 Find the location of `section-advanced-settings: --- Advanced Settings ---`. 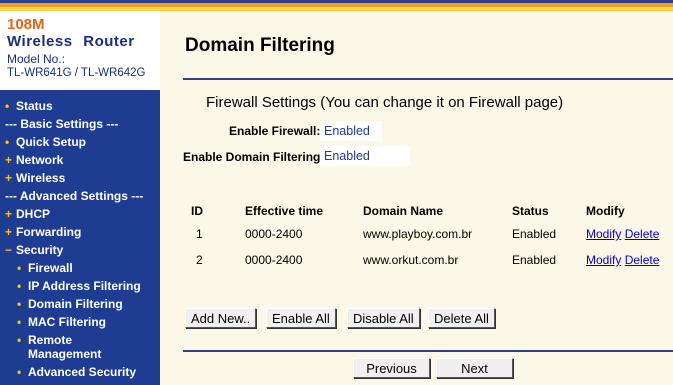

section-advanced-settings: --- Advanced Settings --- is located at coordinates (80, 196).